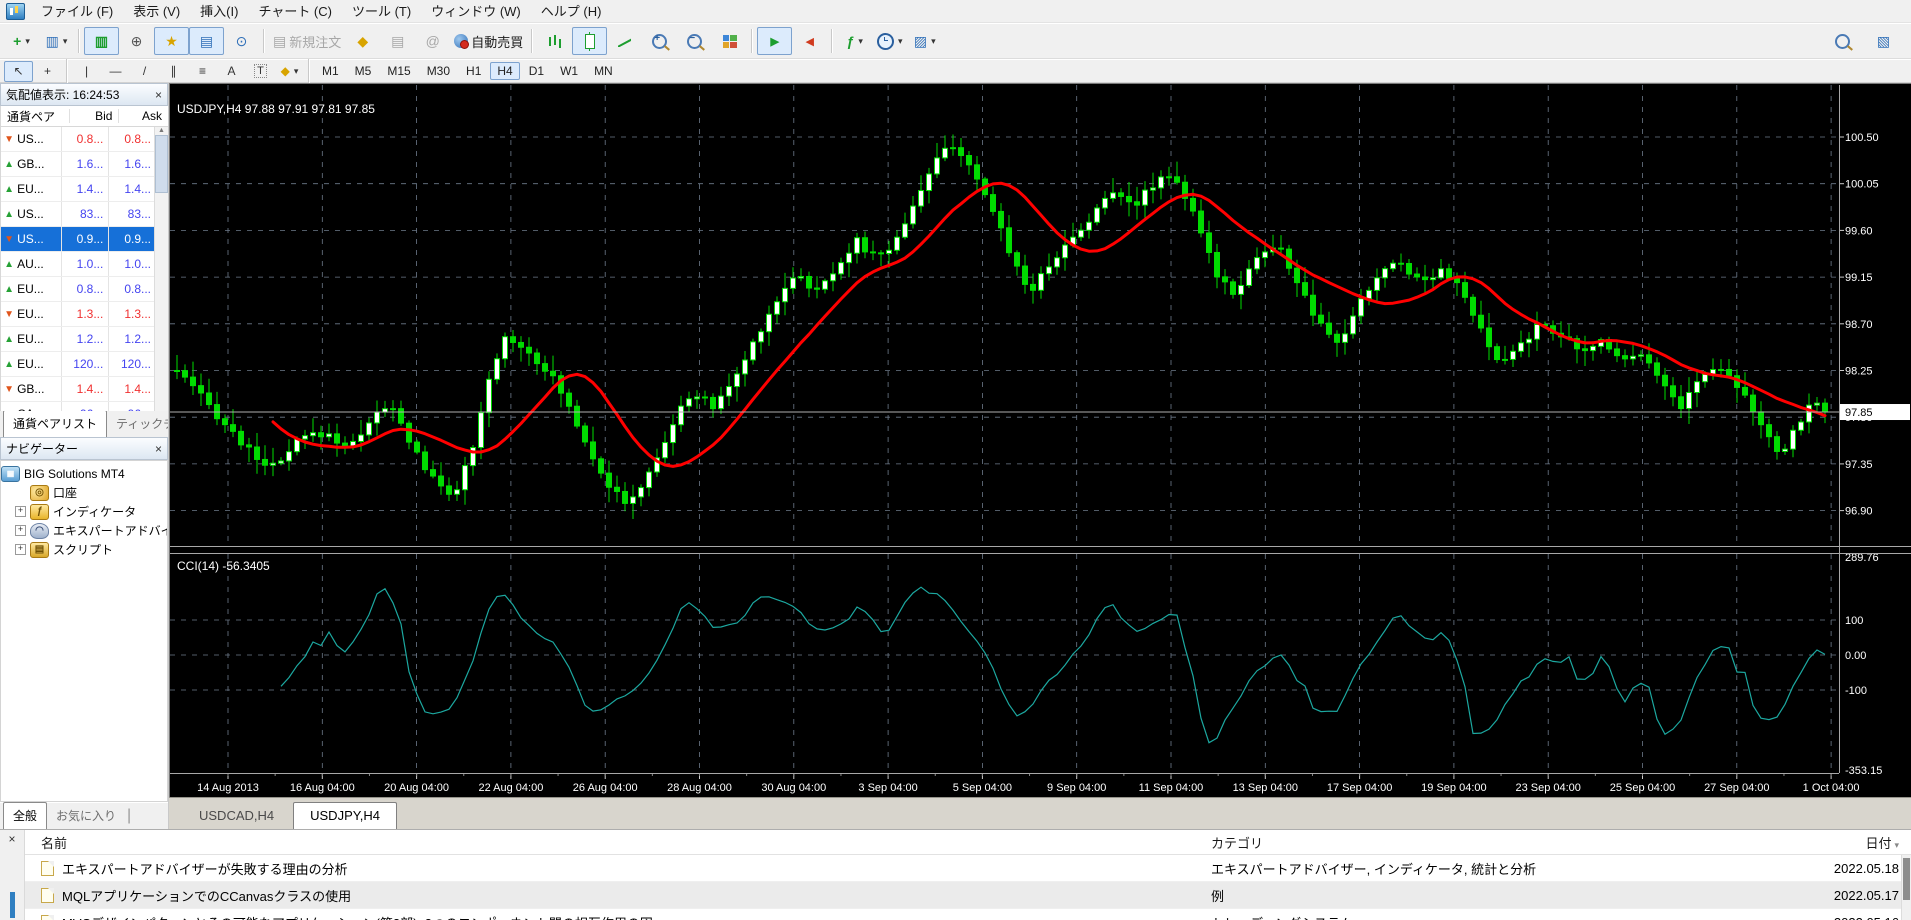 The height and width of the screenshot is (920, 1911). What do you see at coordinates (1859, 372) in the screenshot?
I see `svg-text: 98.25` at bounding box center [1859, 372].